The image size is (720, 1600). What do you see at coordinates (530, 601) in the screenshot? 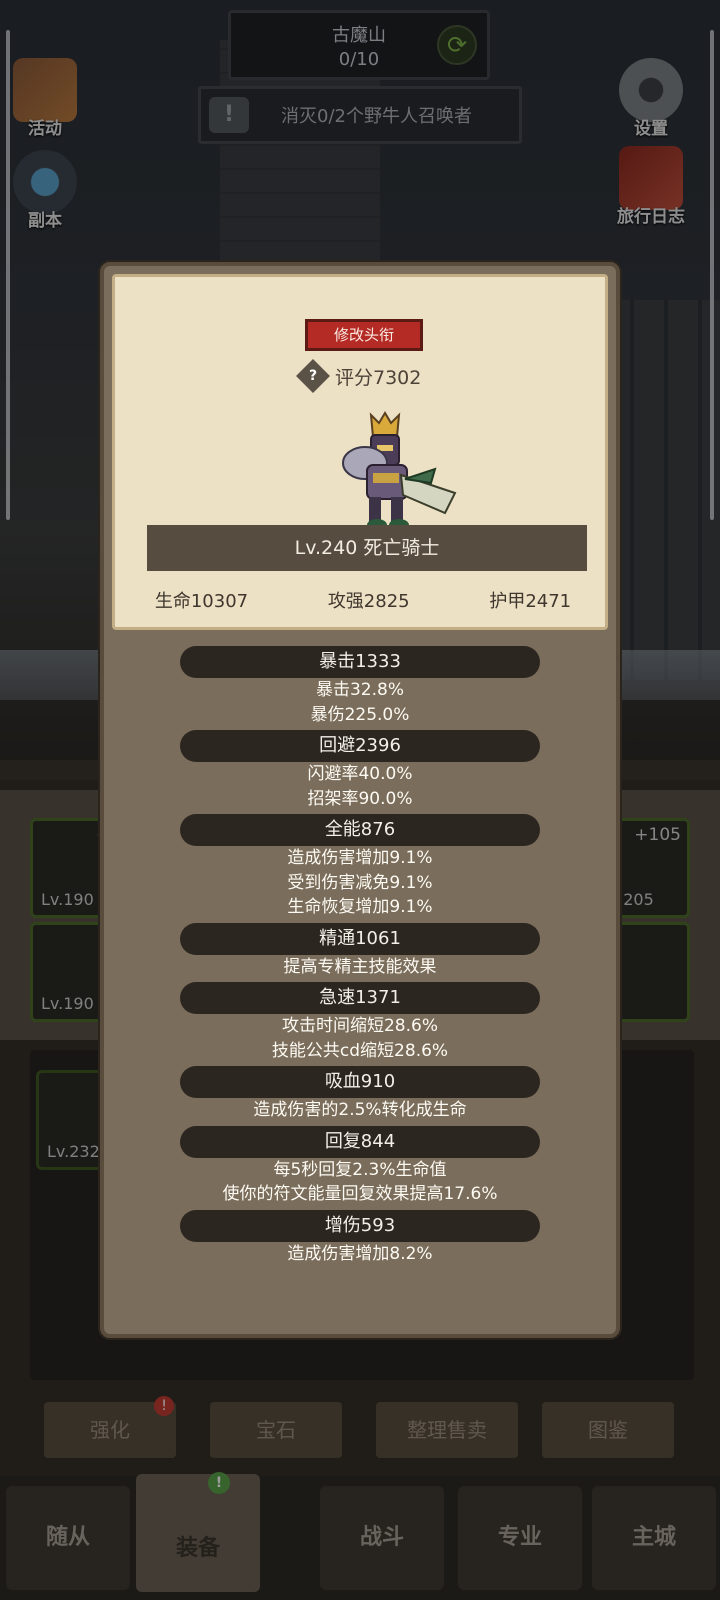
I see `armor-stat: 护甲2471` at bounding box center [530, 601].